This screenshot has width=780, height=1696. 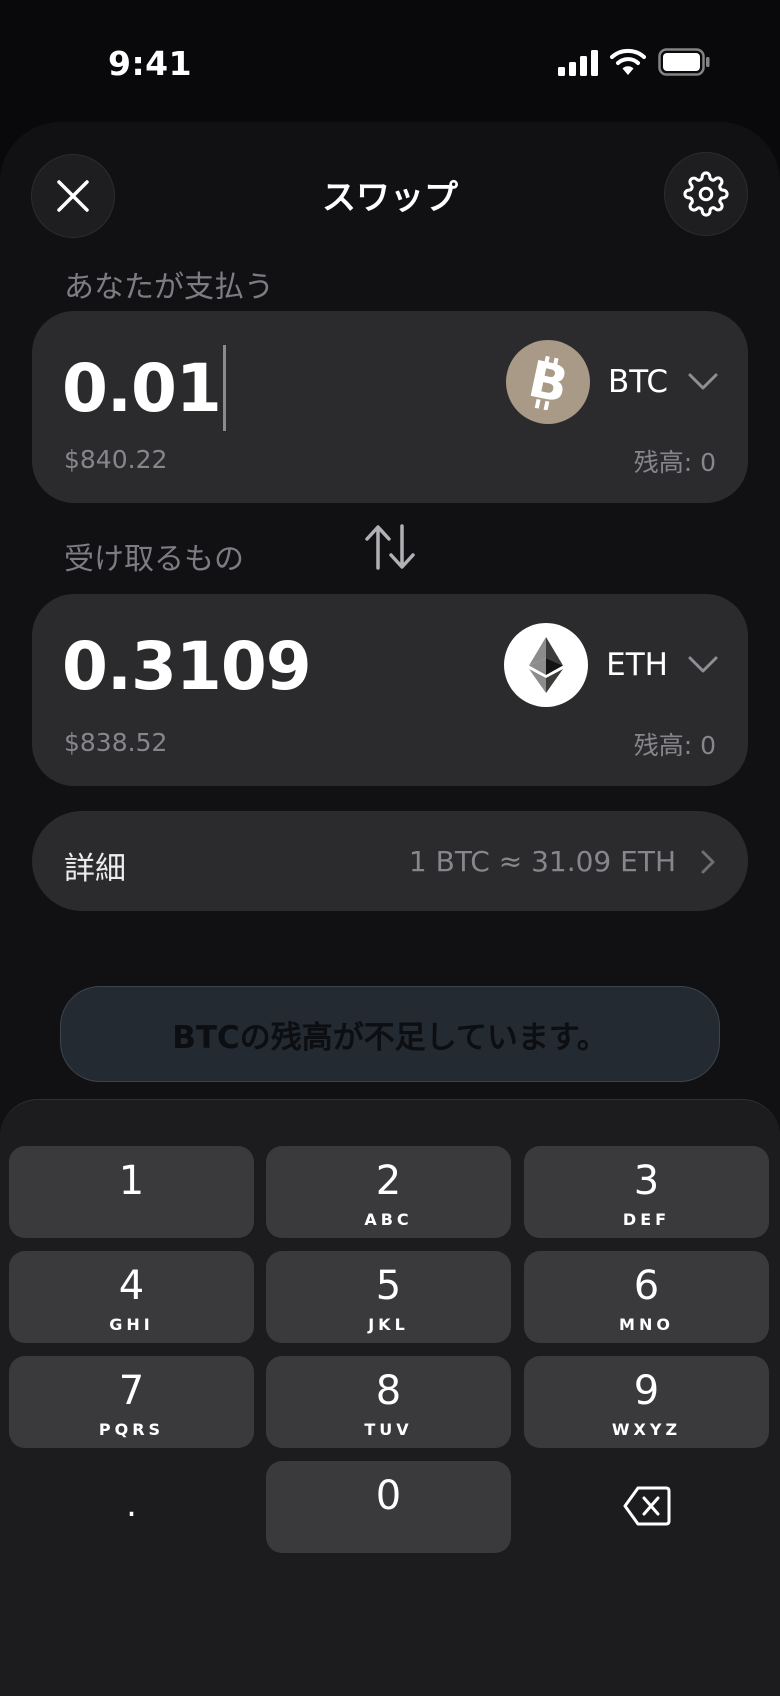 What do you see at coordinates (646, 1181) in the screenshot?
I see `key-digit: 3` at bounding box center [646, 1181].